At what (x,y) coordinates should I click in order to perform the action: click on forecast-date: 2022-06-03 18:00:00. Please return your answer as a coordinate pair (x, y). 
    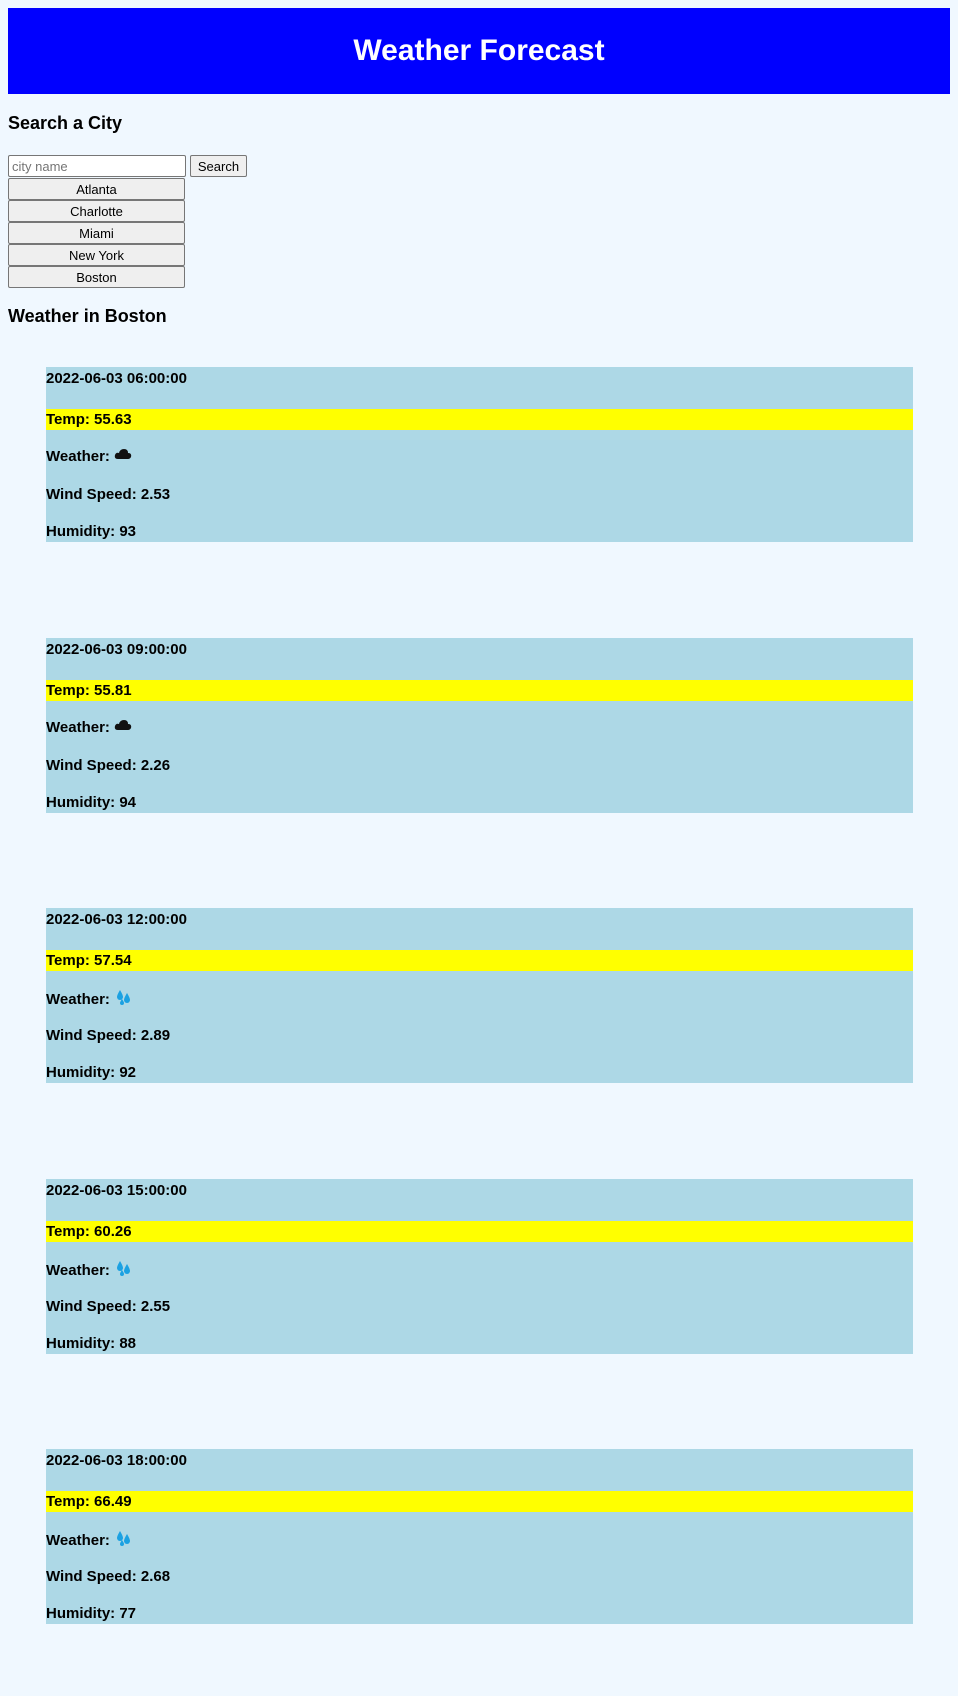
    Looking at the image, I should click on (116, 1460).